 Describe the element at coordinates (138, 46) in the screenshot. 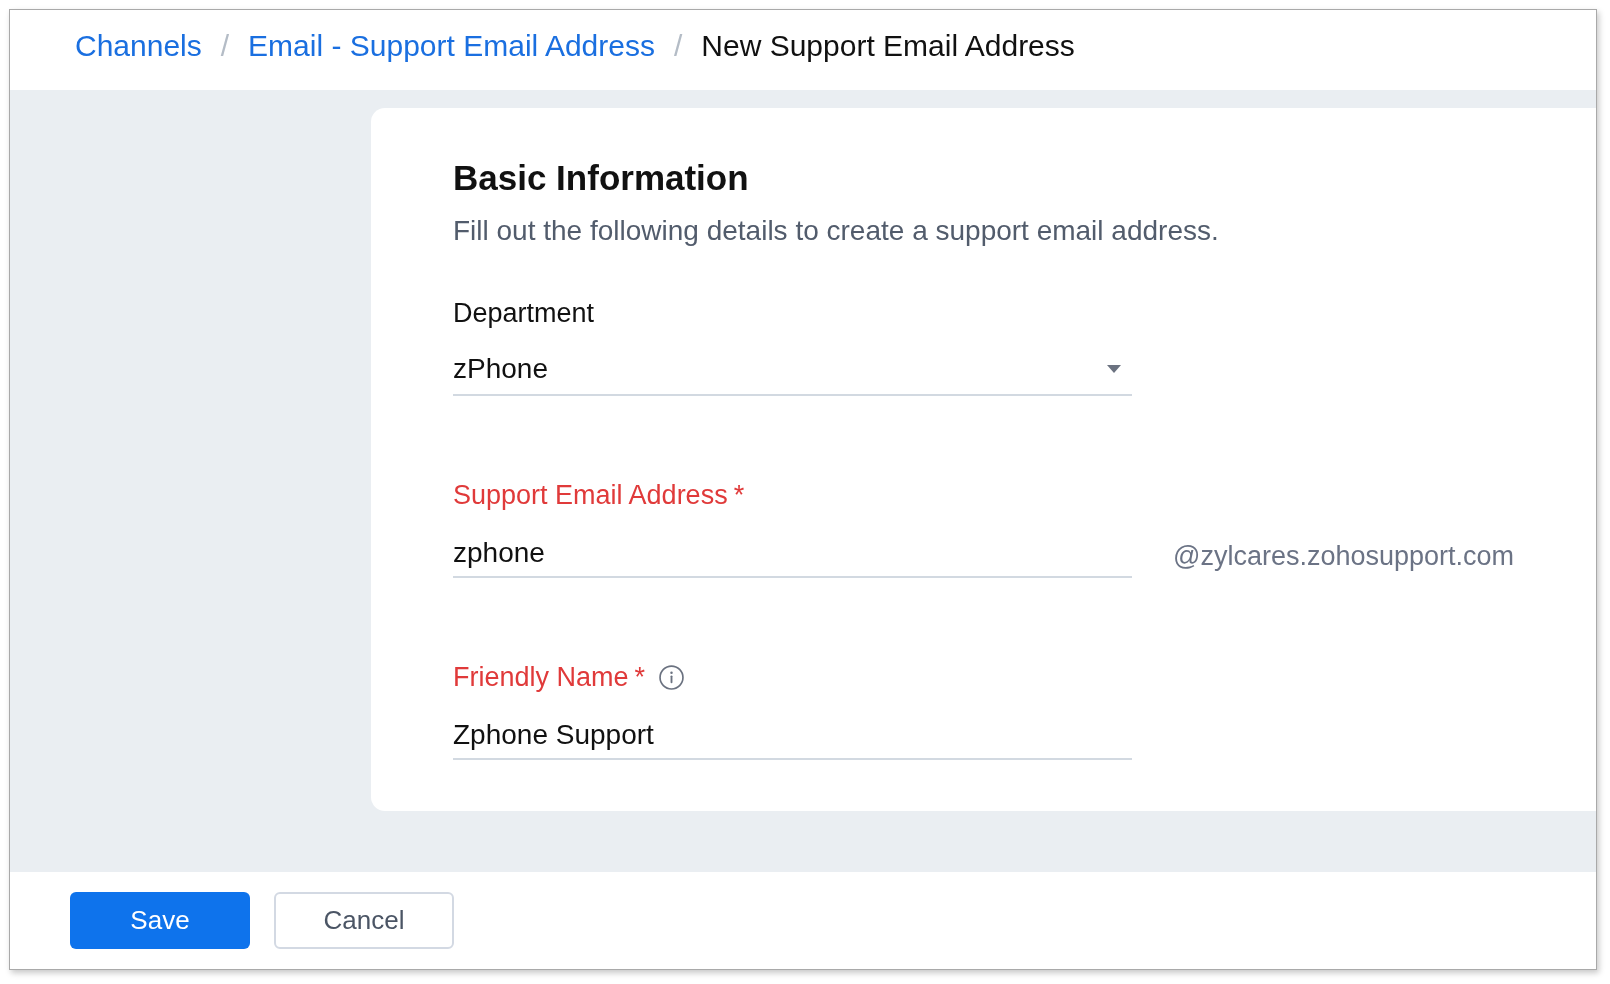

I see `breadcrumb-link: Channels` at that location.